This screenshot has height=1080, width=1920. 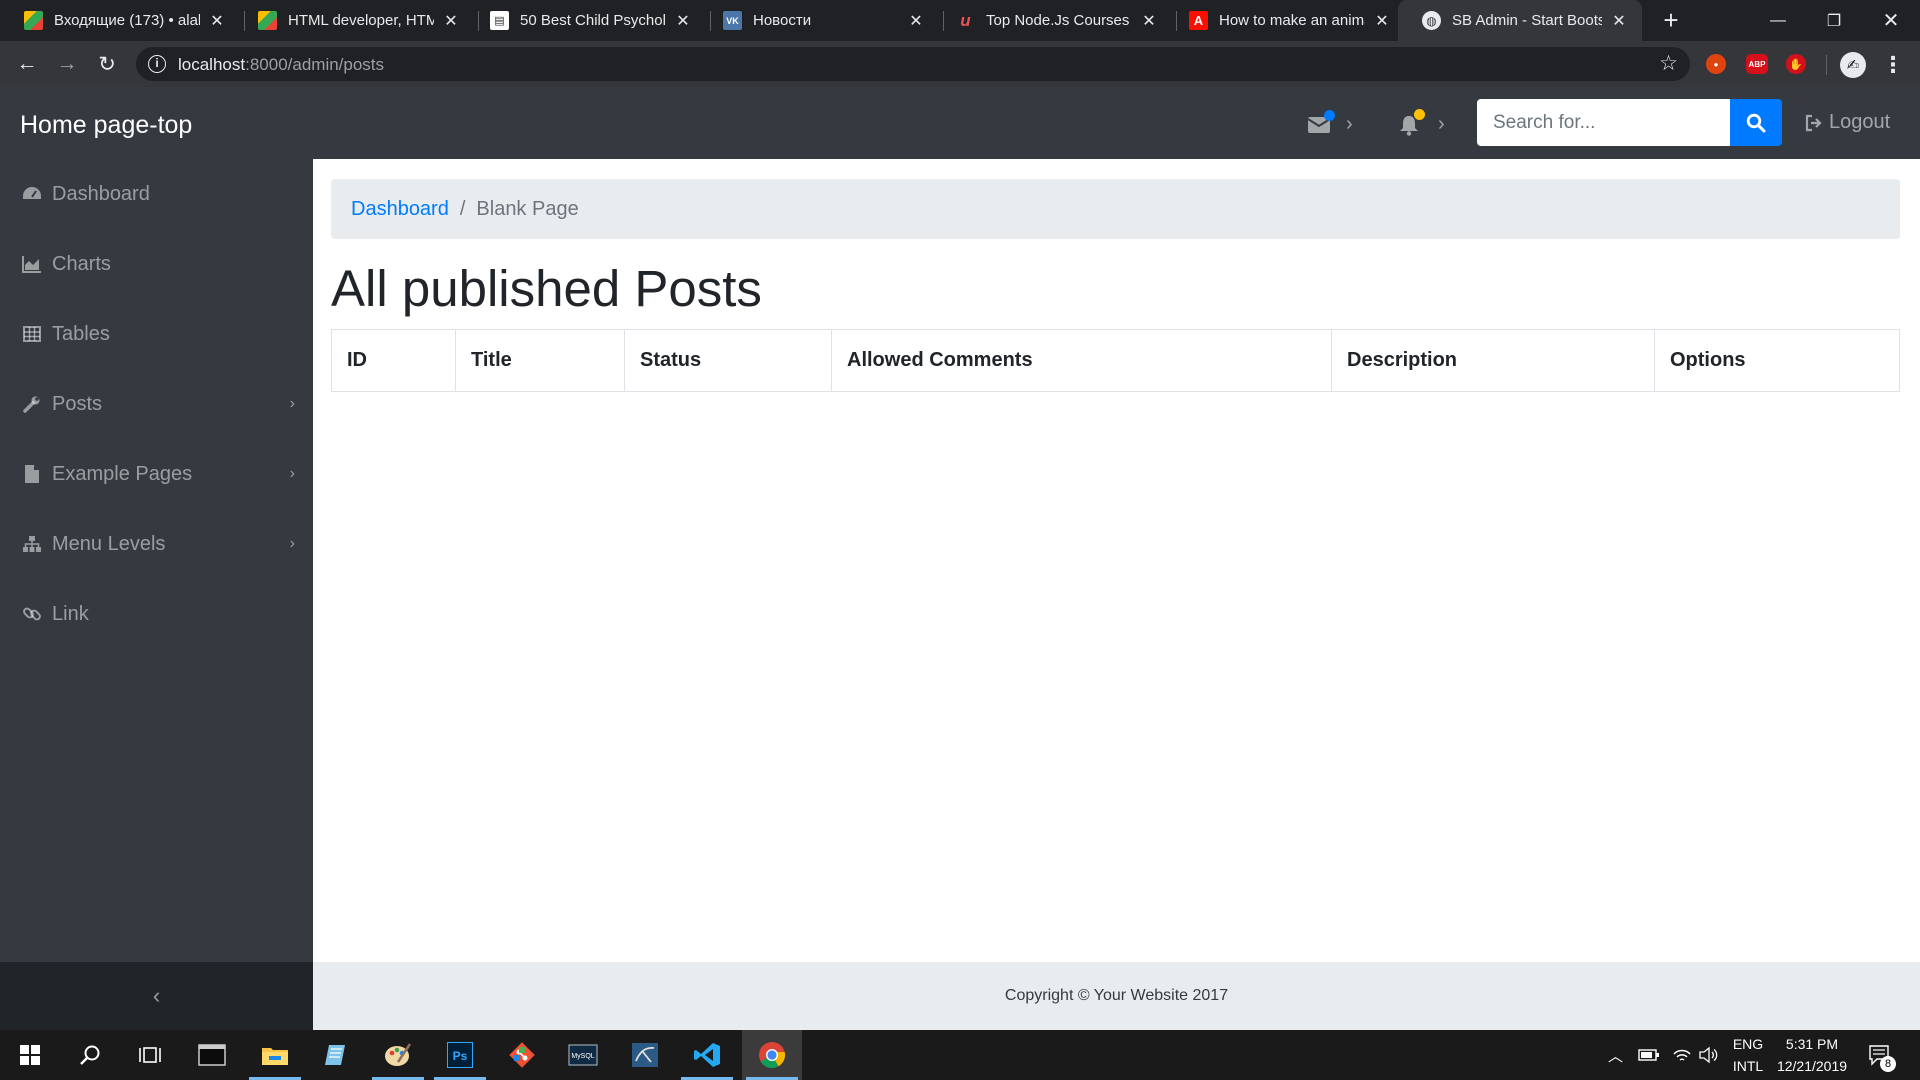 What do you see at coordinates (90, 1055) in the screenshot?
I see `search-icon` at bounding box center [90, 1055].